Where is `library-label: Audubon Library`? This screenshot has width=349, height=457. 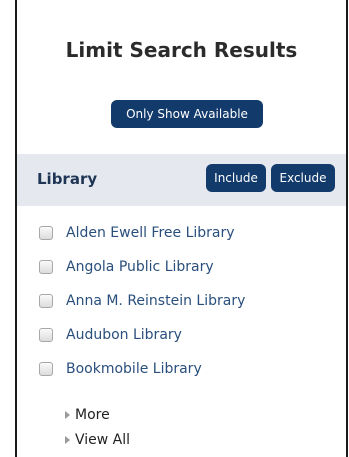
library-label: Audubon Library is located at coordinates (124, 335).